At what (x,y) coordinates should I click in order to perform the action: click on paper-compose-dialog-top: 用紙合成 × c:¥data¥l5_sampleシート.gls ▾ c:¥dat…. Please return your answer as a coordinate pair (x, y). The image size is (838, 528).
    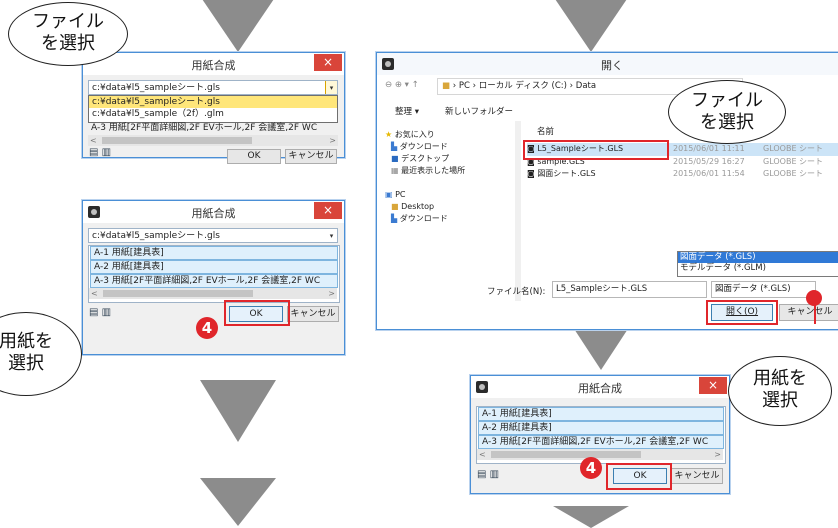
    Looking at the image, I should click on (213, 108).